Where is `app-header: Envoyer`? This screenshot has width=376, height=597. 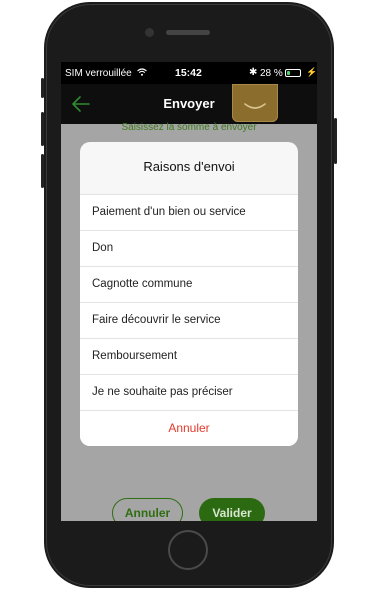
app-header: Envoyer is located at coordinates (189, 104).